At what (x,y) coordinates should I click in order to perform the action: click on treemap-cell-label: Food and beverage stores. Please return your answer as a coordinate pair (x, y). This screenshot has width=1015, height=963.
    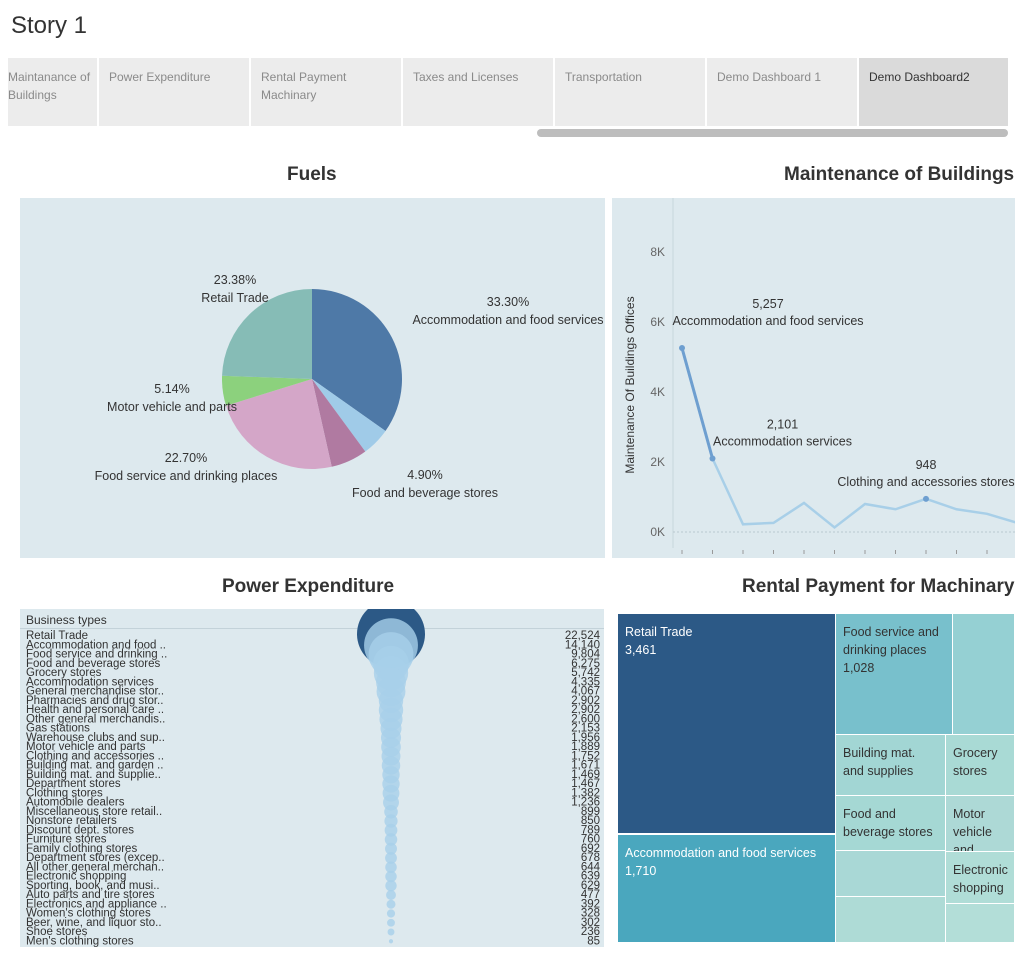
    Looking at the image, I should click on (888, 823).